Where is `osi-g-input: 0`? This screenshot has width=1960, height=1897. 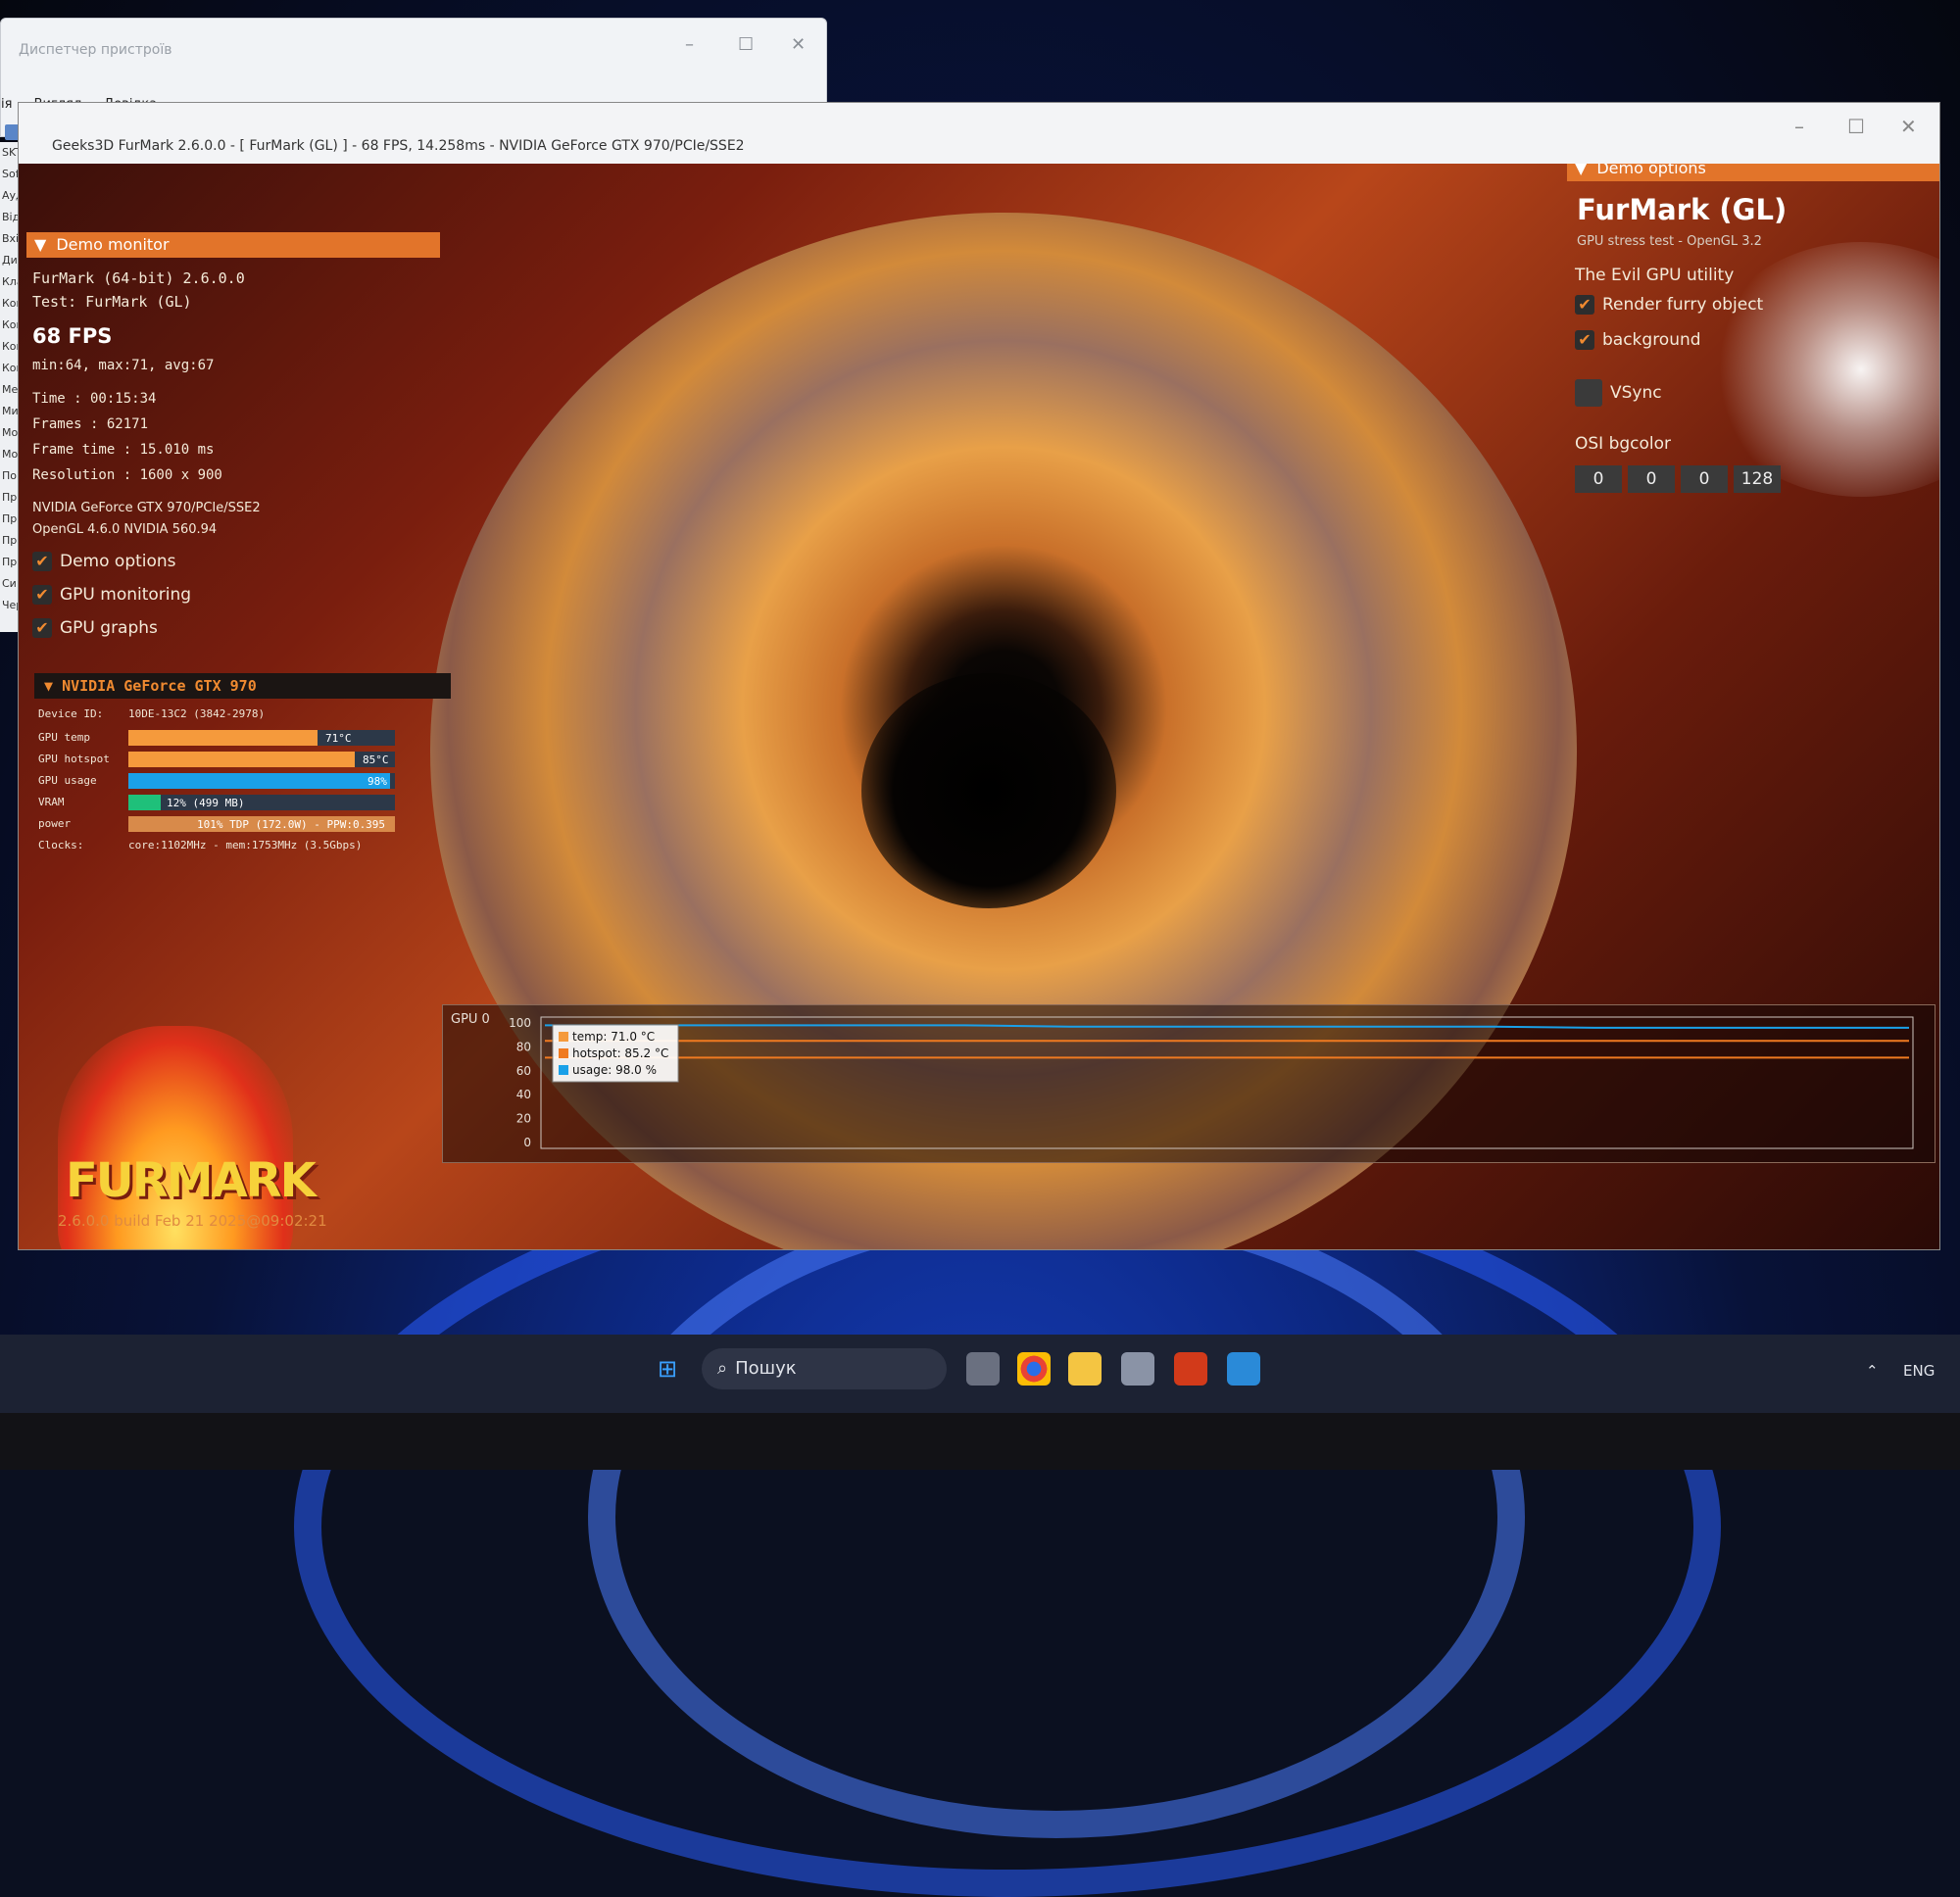 osi-g-input: 0 is located at coordinates (1651, 479).